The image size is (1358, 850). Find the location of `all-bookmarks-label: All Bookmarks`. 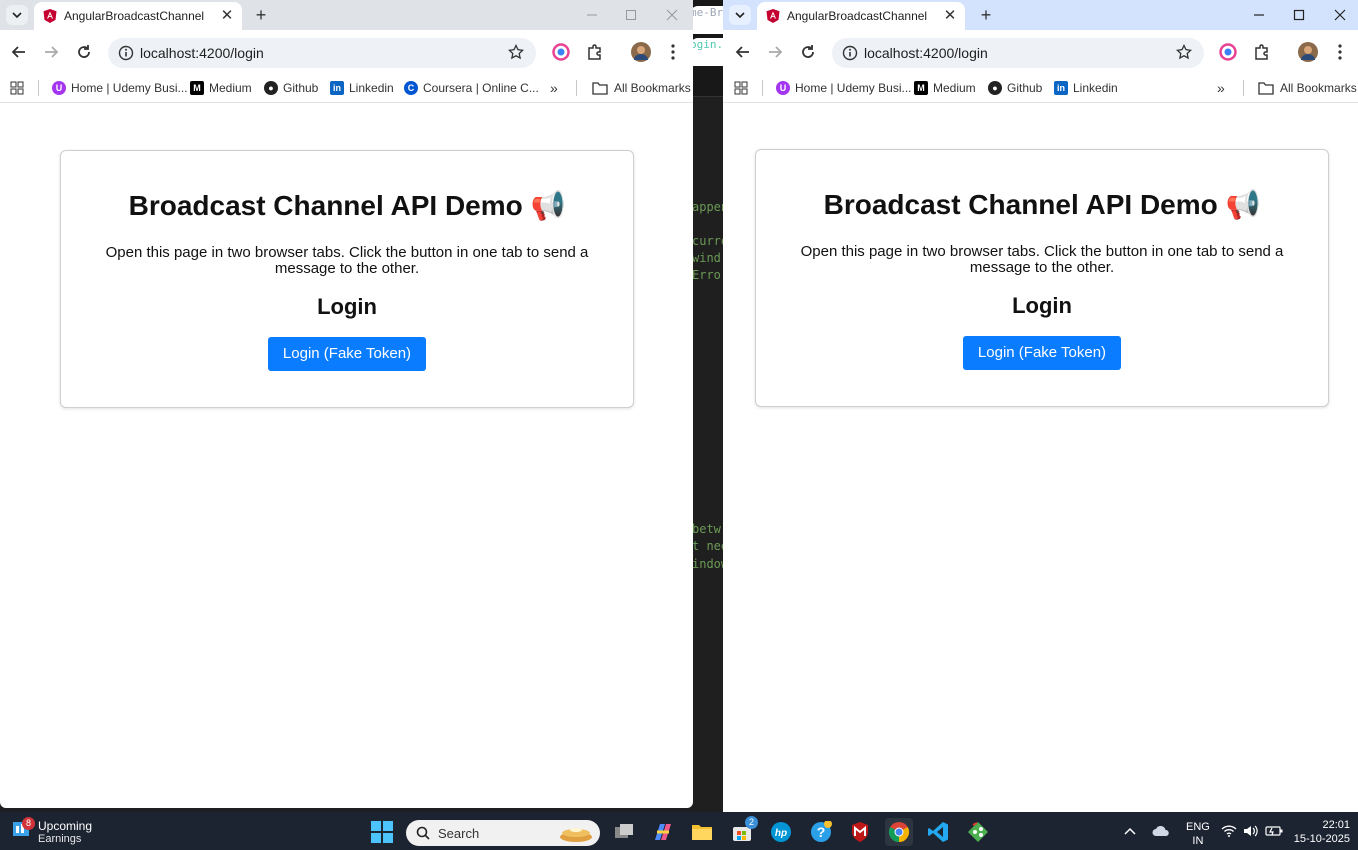

all-bookmarks-label: All Bookmarks is located at coordinates (1318, 88).